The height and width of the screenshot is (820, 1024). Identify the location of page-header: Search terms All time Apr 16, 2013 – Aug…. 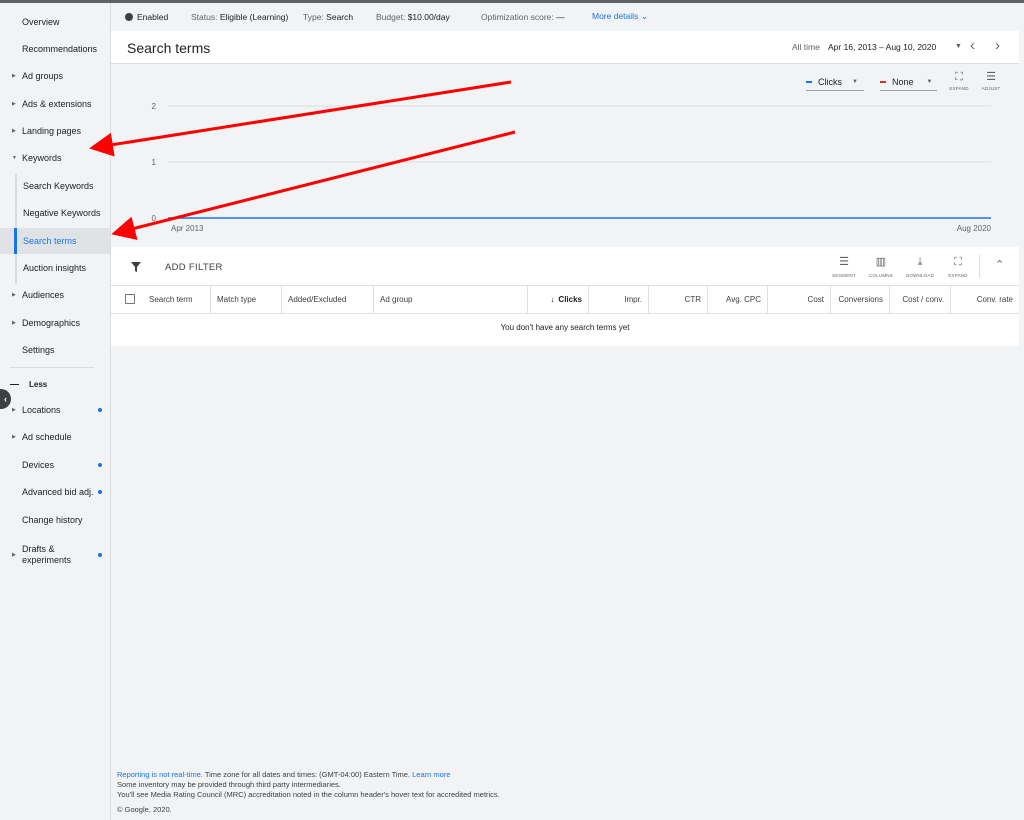
(565, 47).